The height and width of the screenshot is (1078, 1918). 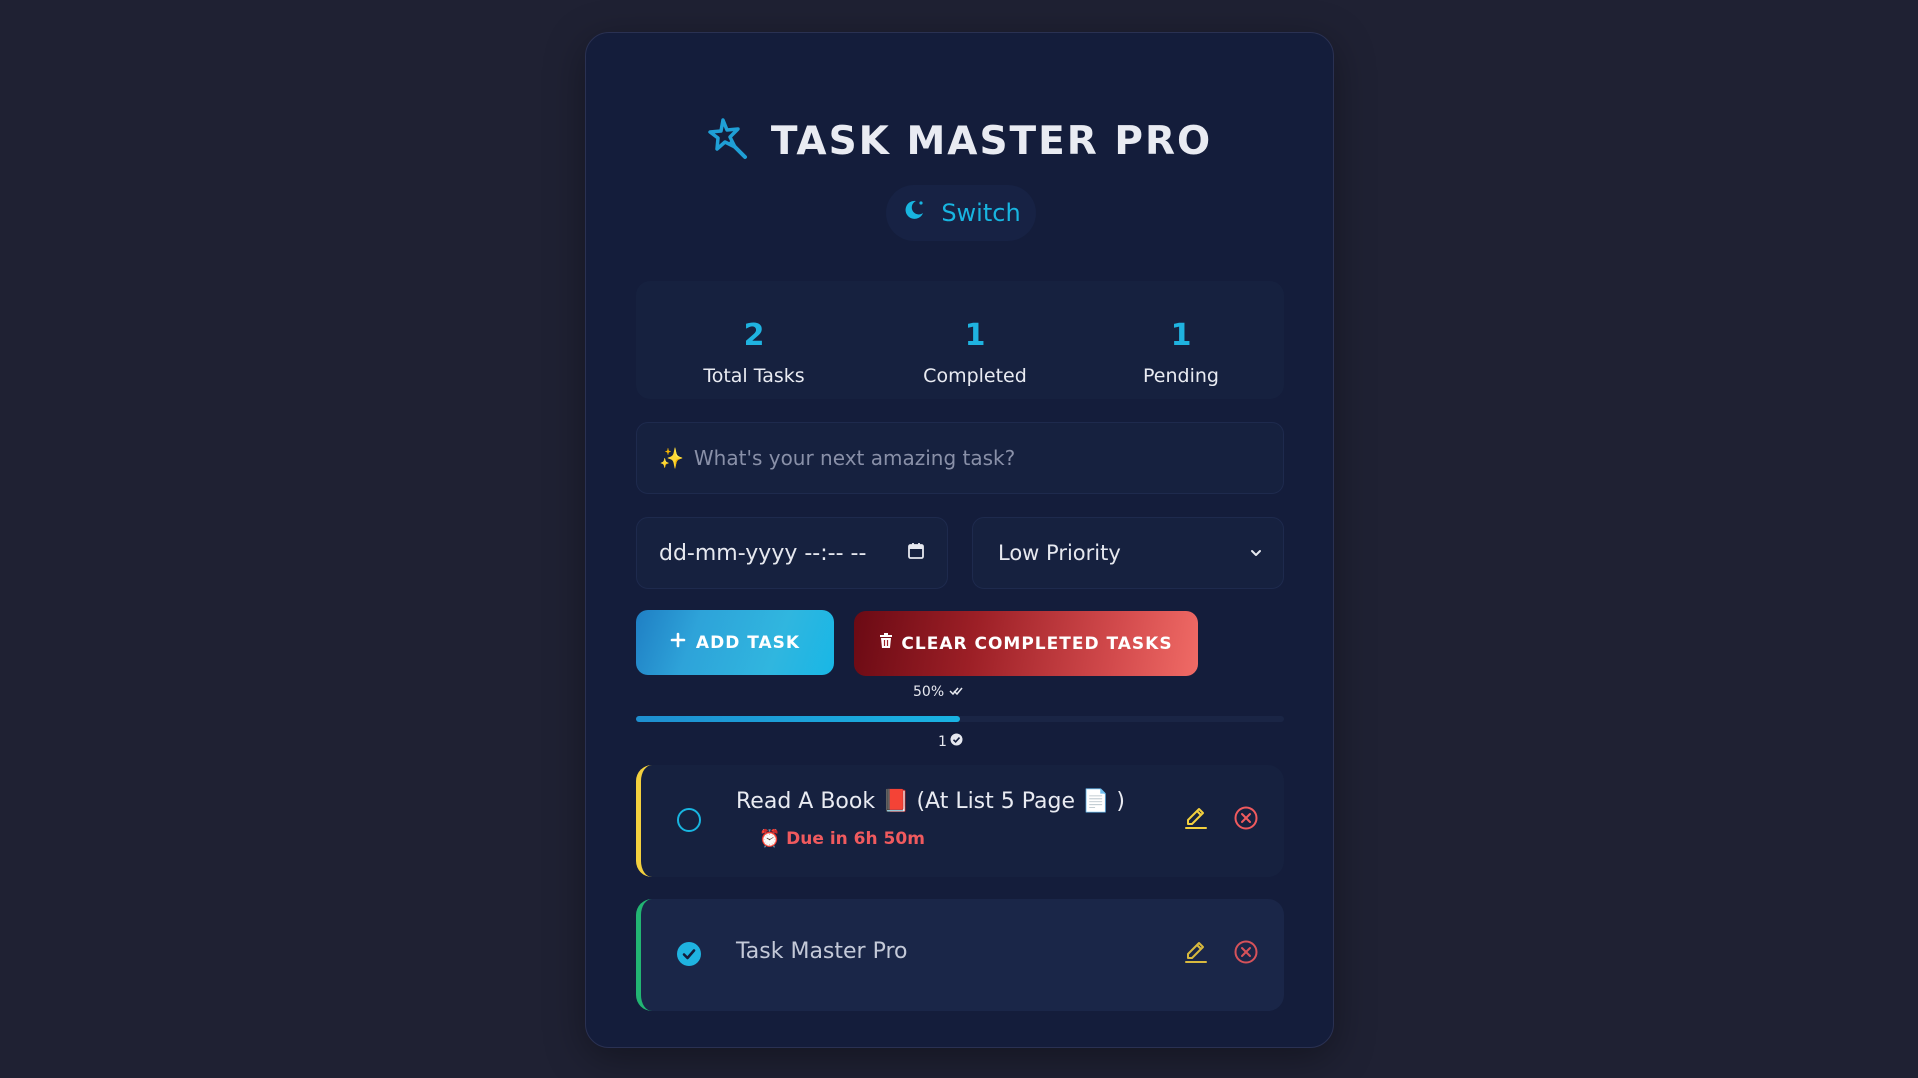 I want to click on task-item: Task Master Pro, so click(x=960, y=955).